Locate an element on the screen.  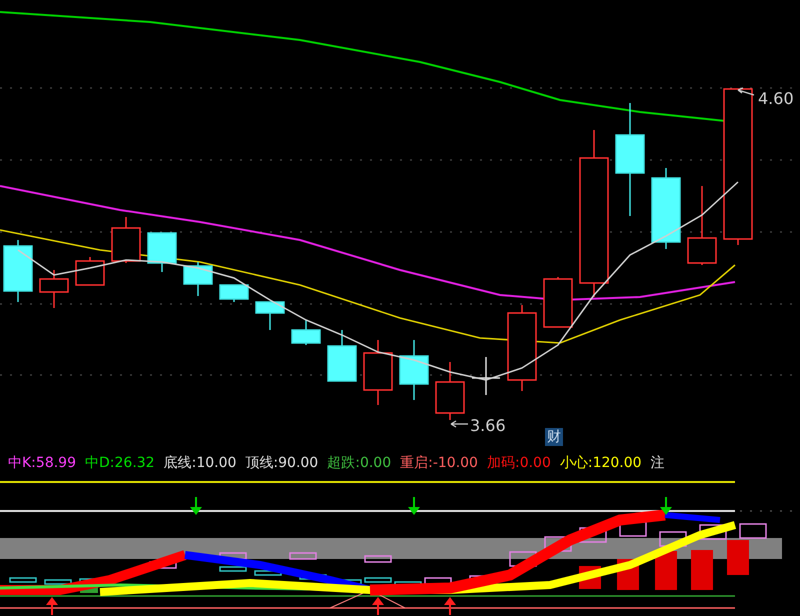
indicator-value: 超跌:0.00 is located at coordinates (359, 463).